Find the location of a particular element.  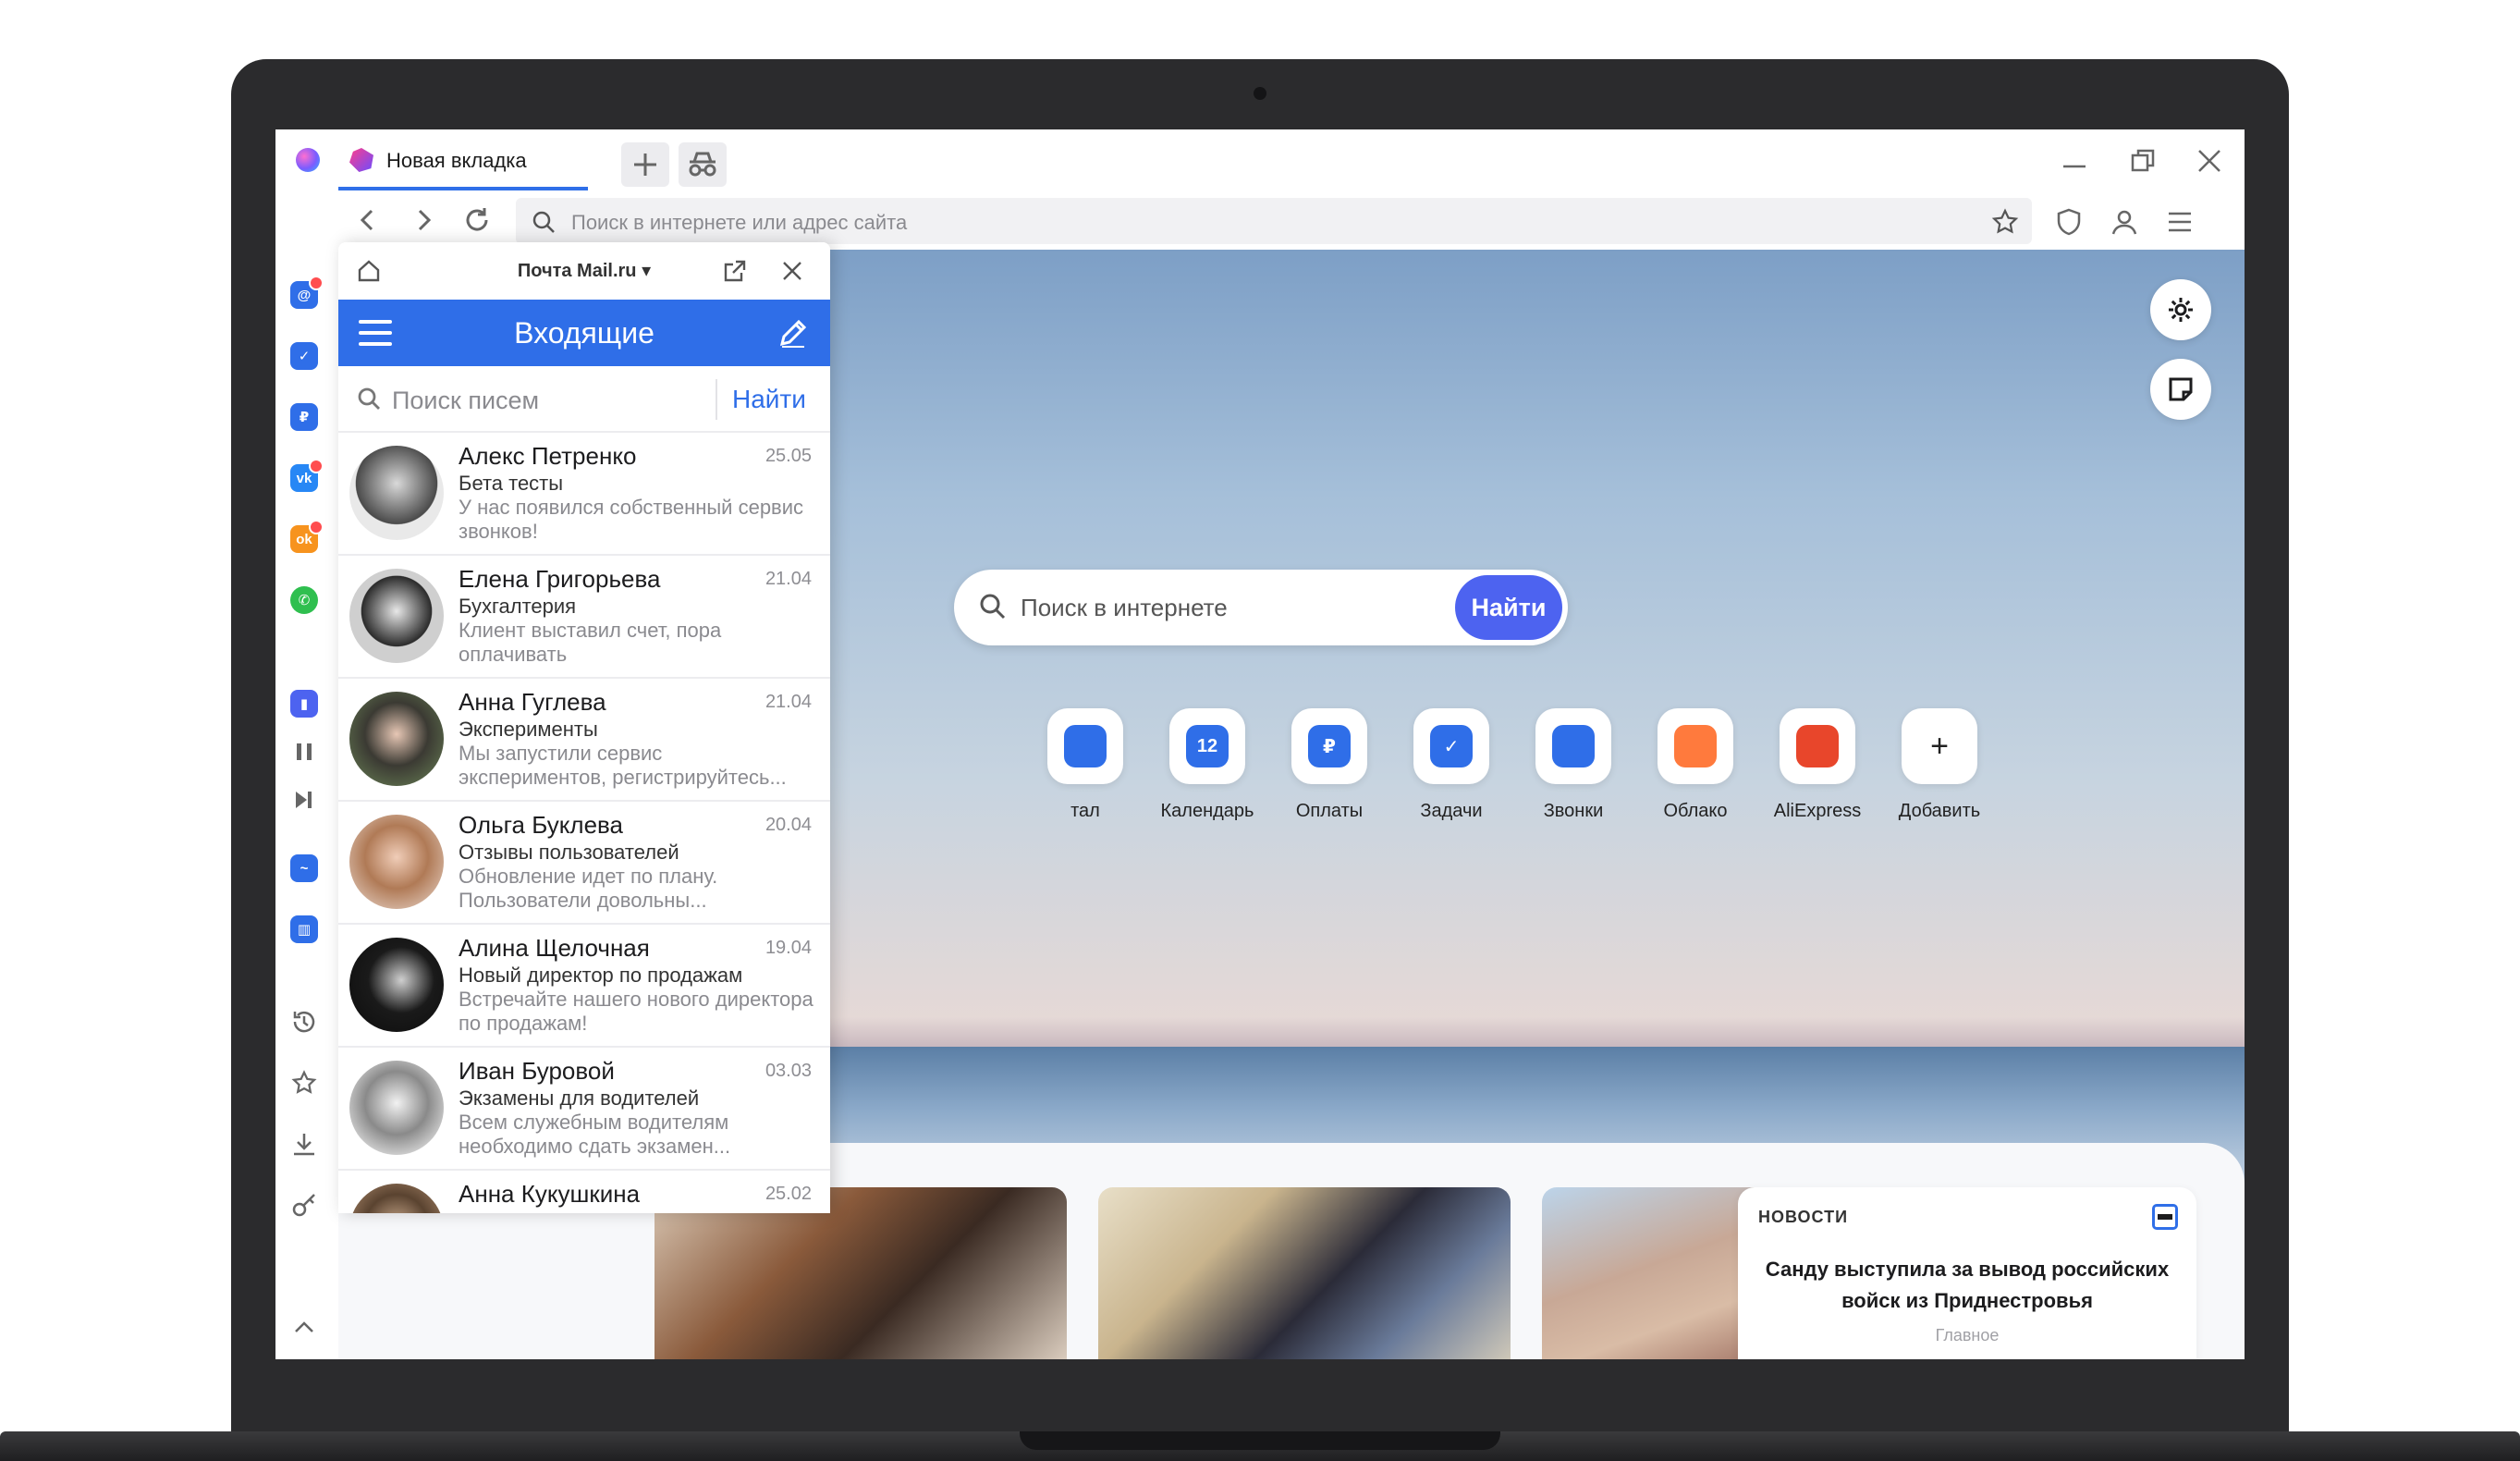

news-heading: НОВОСТИ is located at coordinates (1803, 1217).